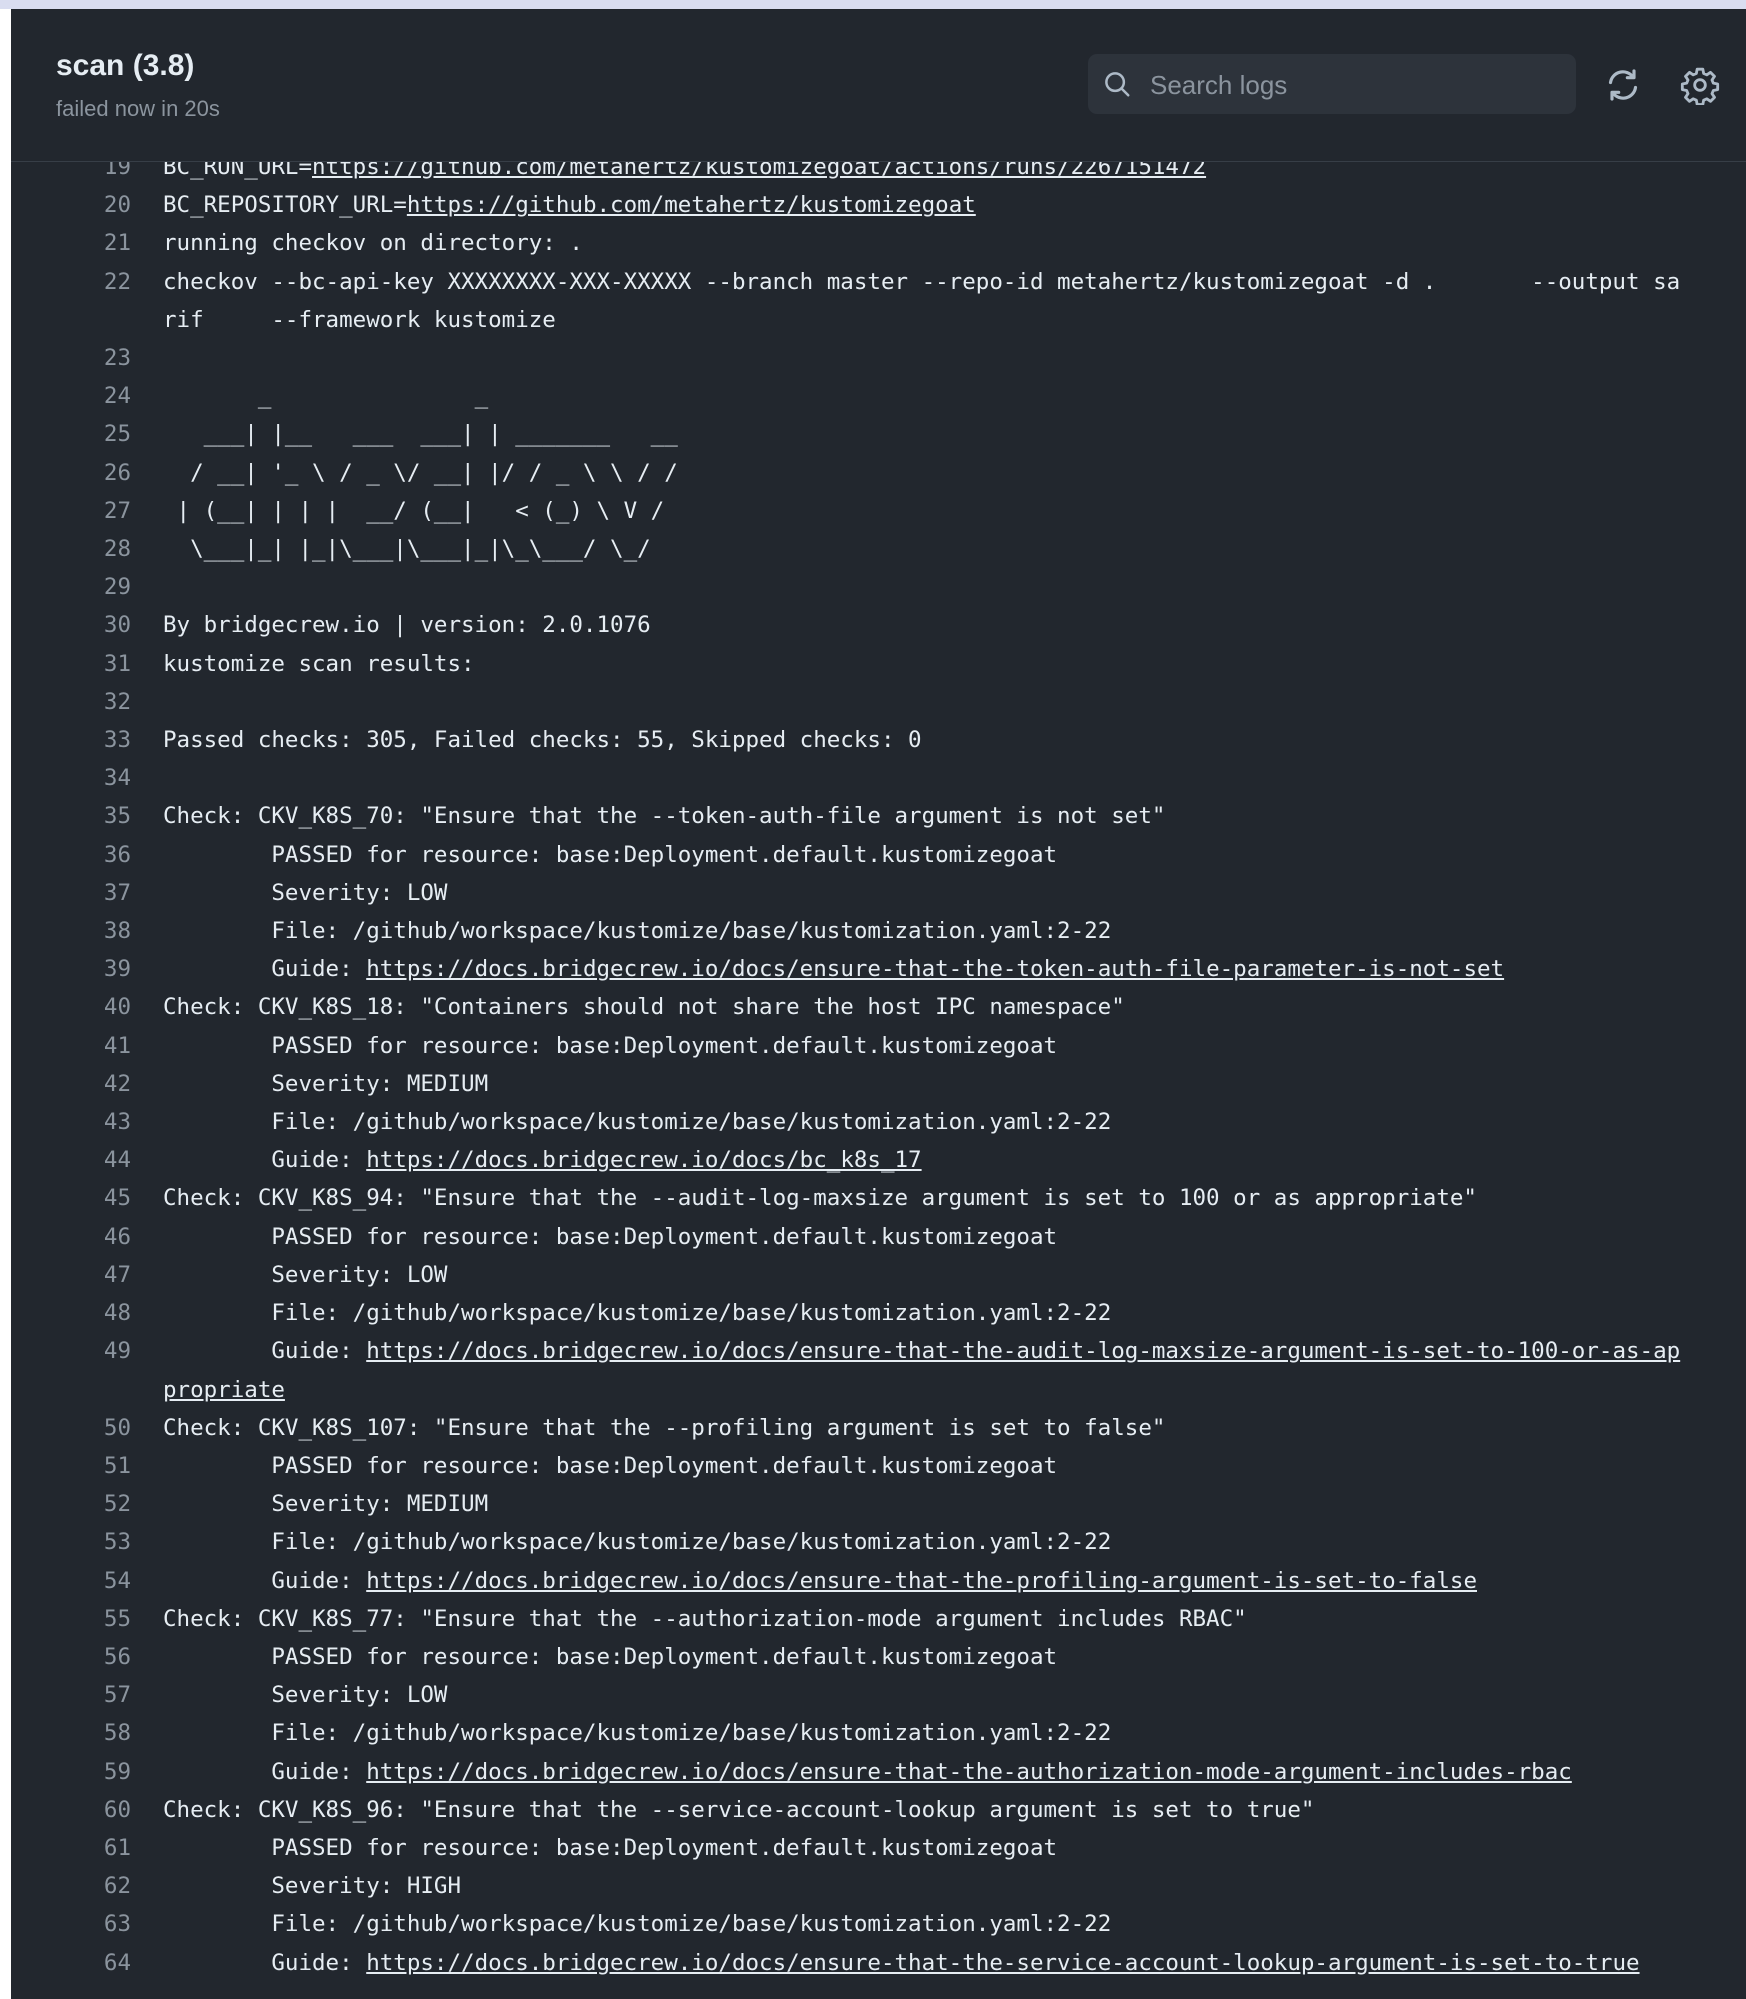  I want to click on line-number: 32, so click(71, 702).